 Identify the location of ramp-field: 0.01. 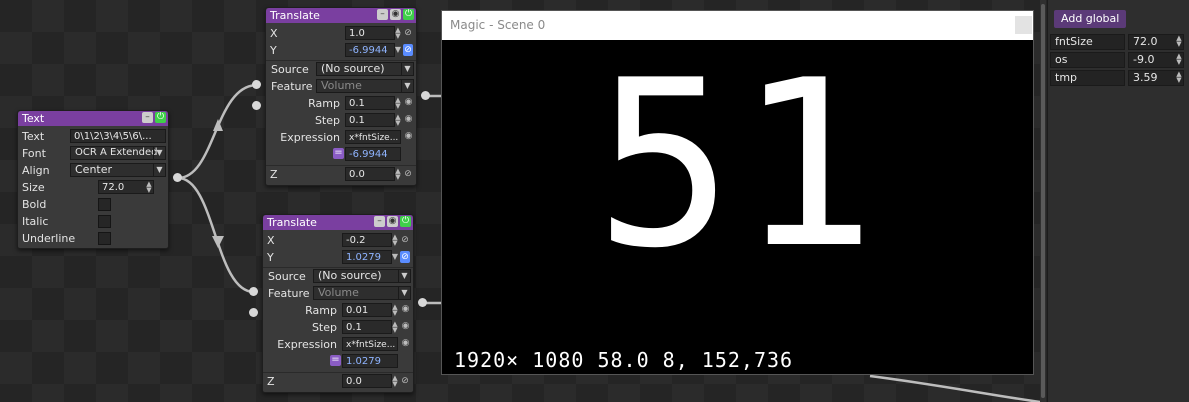
(367, 310).